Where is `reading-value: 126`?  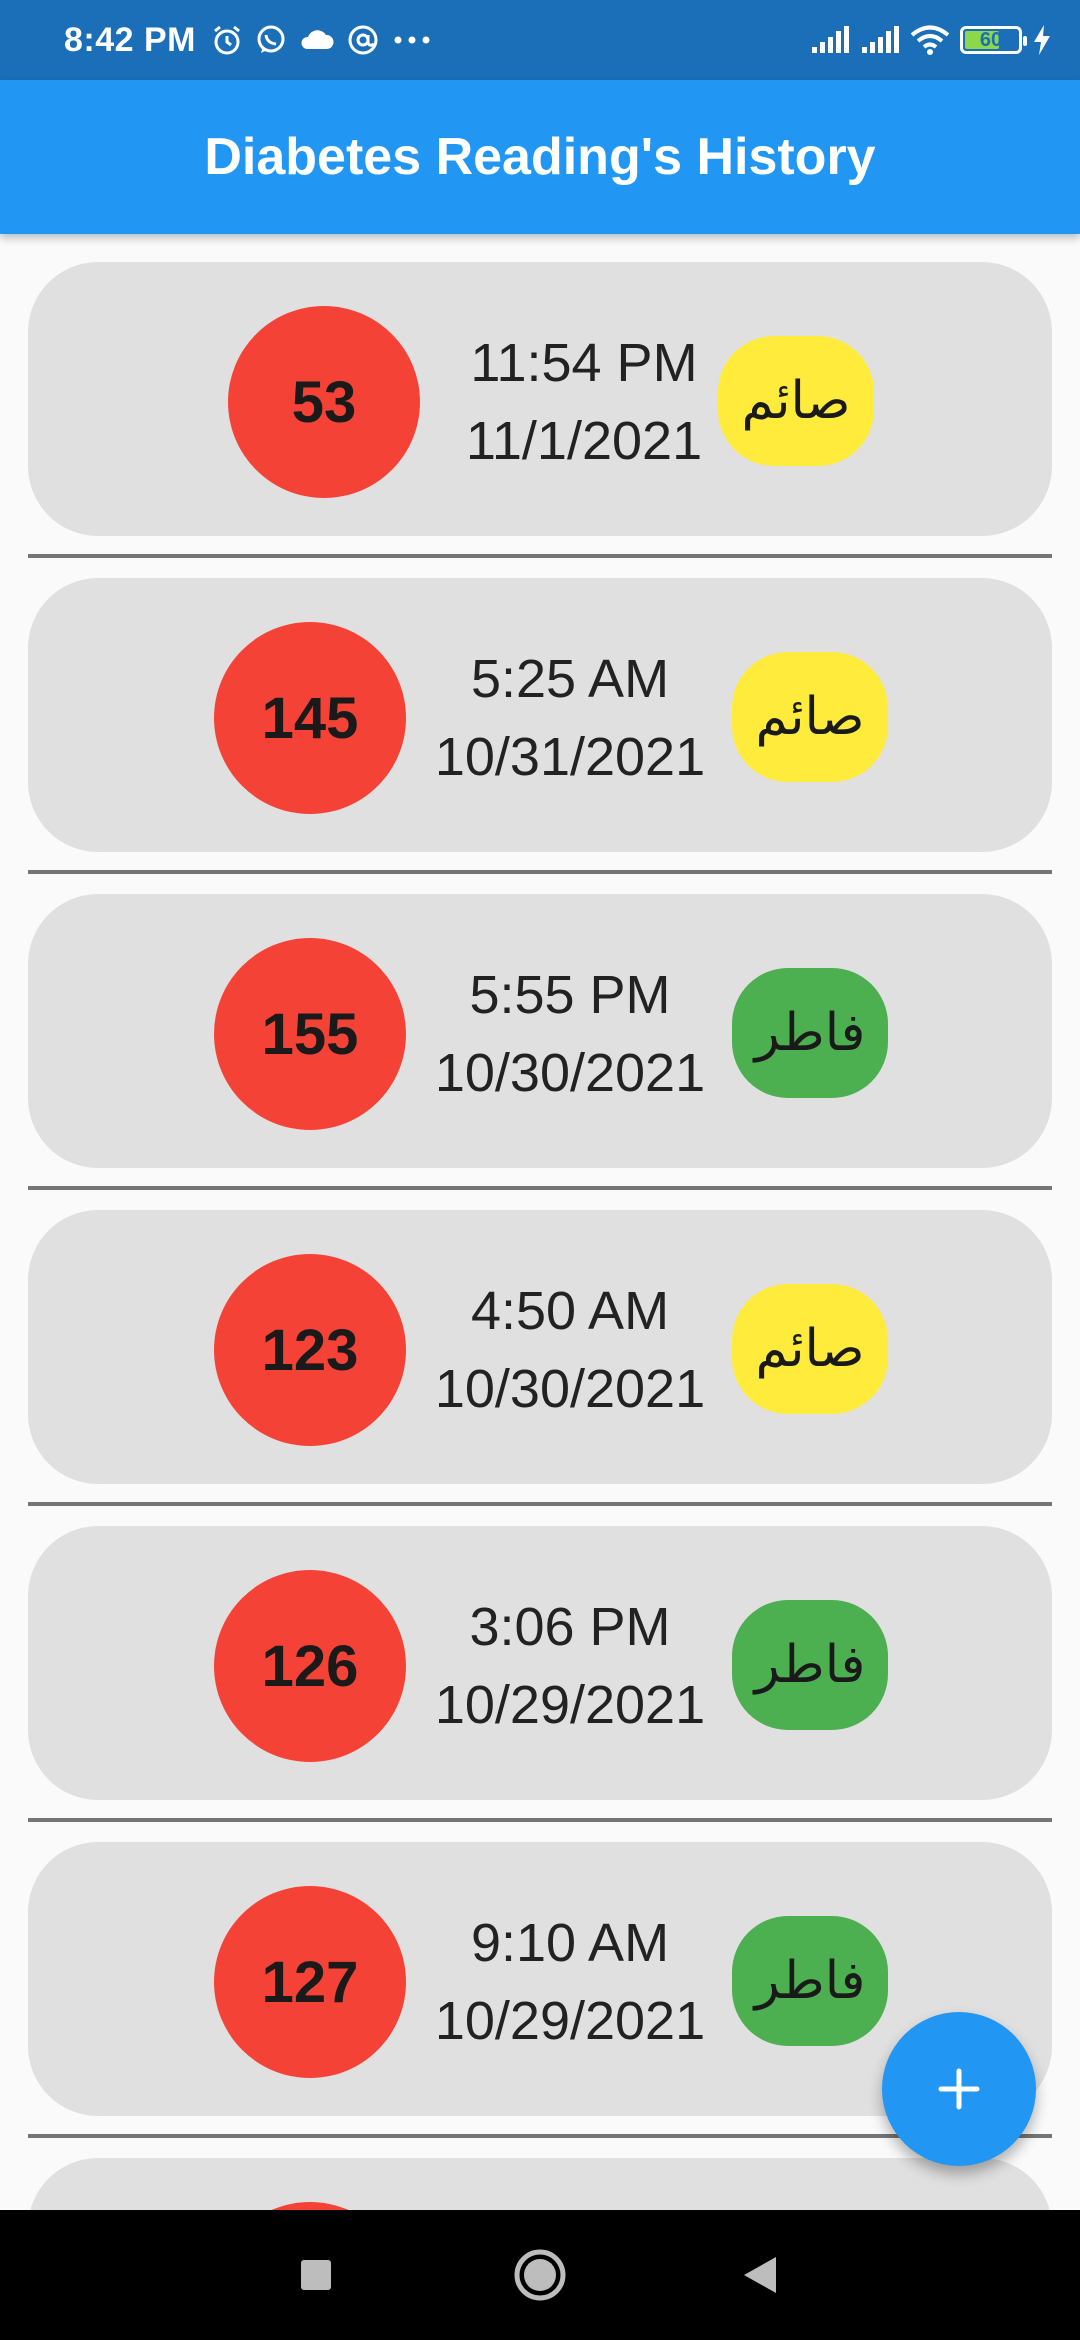
reading-value: 126 is located at coordinates (310, 1666).